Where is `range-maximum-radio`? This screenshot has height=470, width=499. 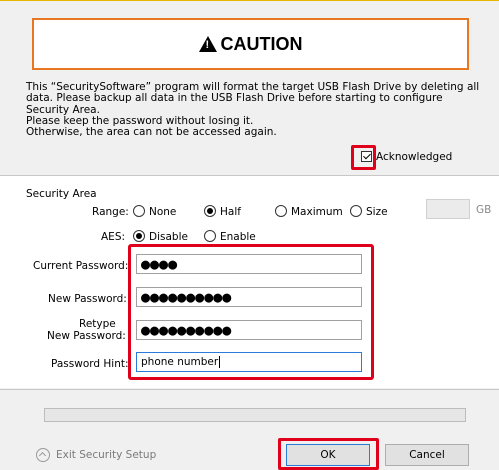 range-maximum-radio is located at coordinates (281, 211).